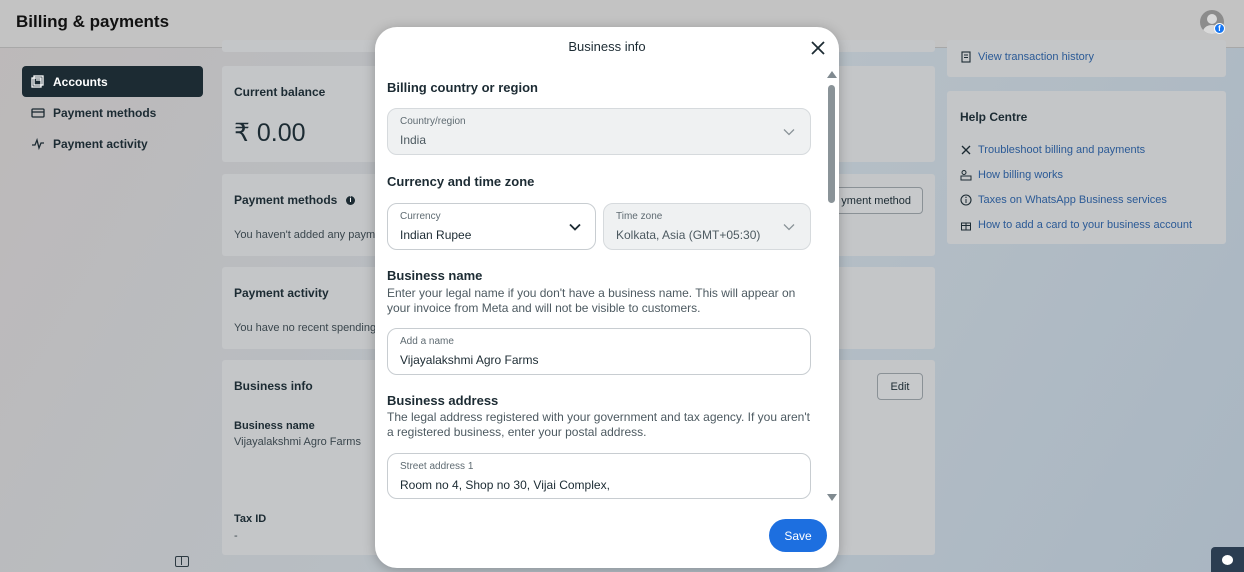 This screenshot has height=572, width=1244. Describe the element at coordinates (607, 46) in the screenshot. I see `dialog-title: Business info` at that location.